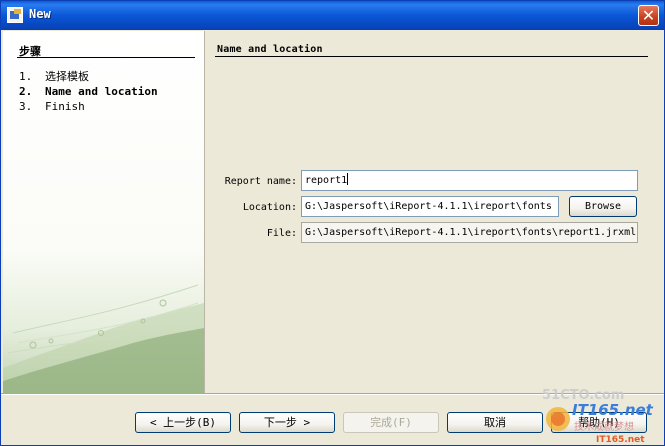 The height and width of the screenshot is (446, 665). What do you see at coordinates (431, 56) in the screenshot?
I see `panel-divider` at bounding box center [431, 56].